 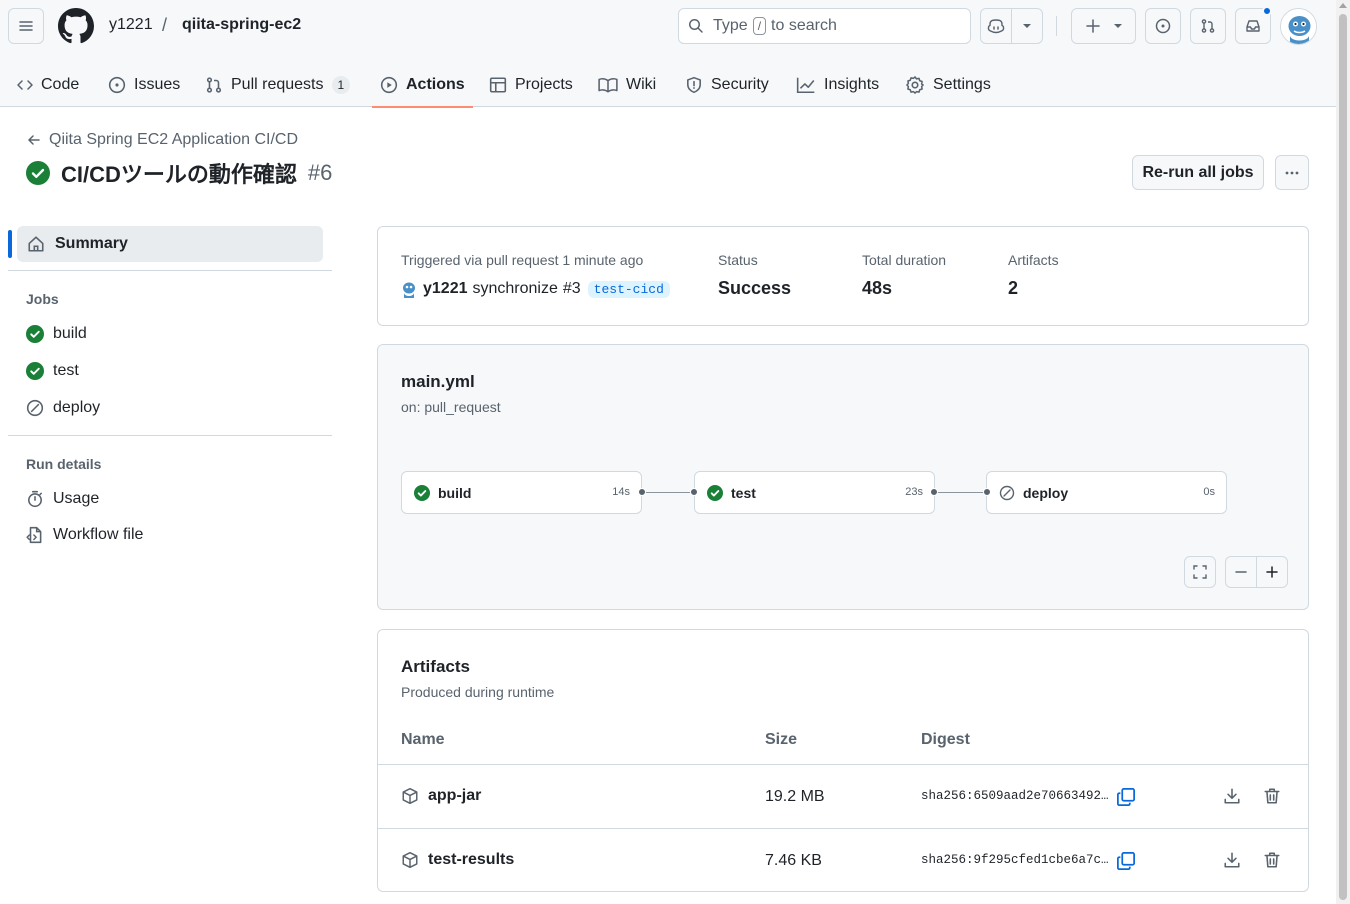 I want to click on minus-icon, so click(x=1241, y=572).